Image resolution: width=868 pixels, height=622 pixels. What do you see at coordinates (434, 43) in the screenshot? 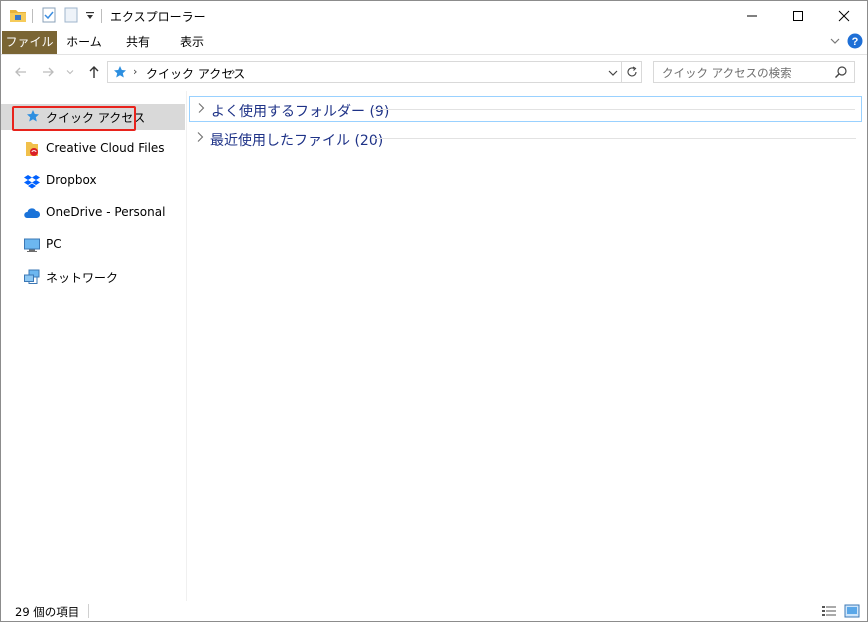
I see `ribbon-tabs: ファイル ホーム 共有 表示 ?` at bounding box center [434, 43].